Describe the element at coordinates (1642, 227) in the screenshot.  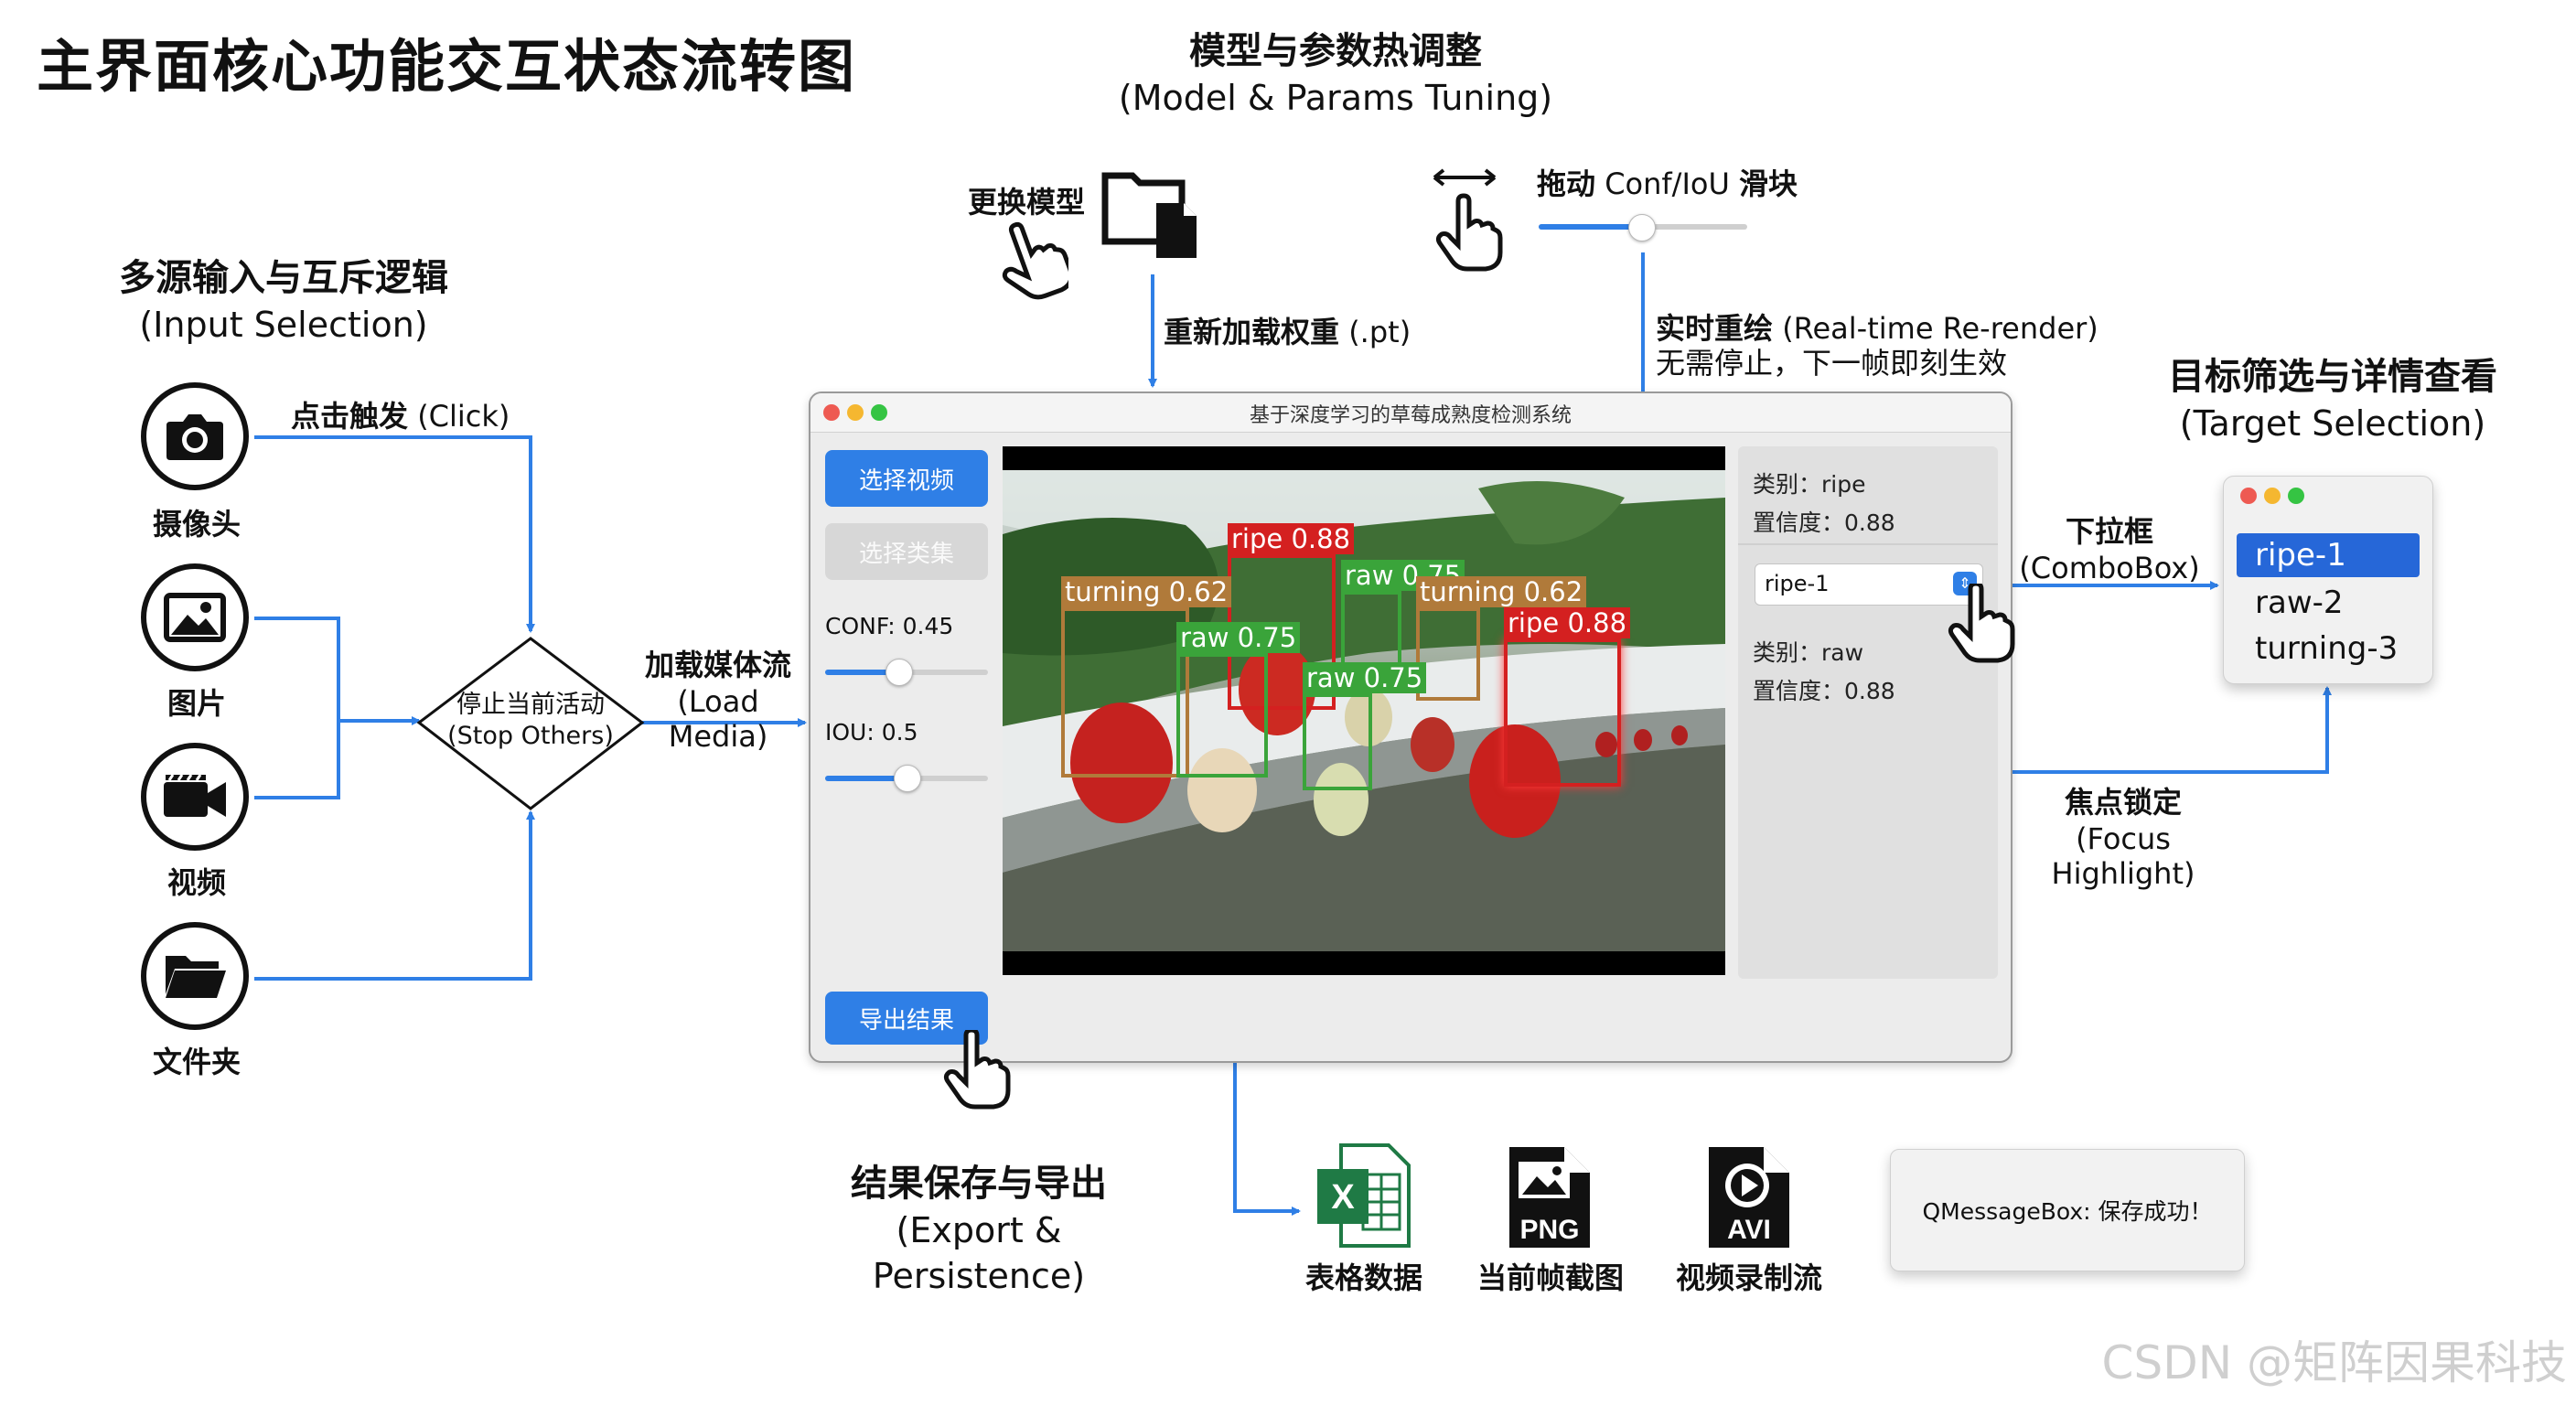
I see `demo-slider-knob` at that location.